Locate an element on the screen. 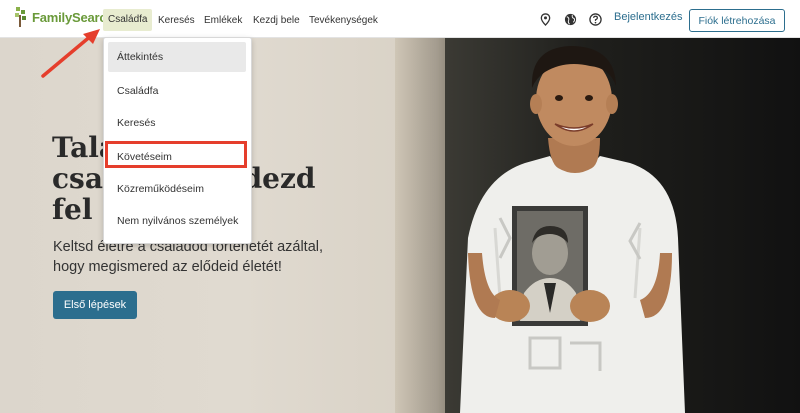 This screenshot has width=800, height=413. dropdown-item-contributions: Közreműködéseim is located at coordinates (177, 189).